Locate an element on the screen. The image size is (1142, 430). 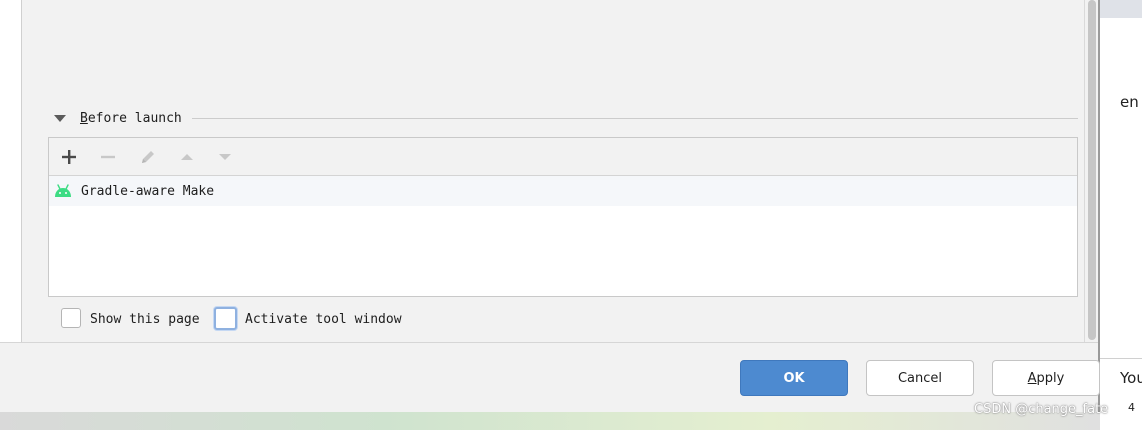
background-divider is located at coordinates (1121, 358).